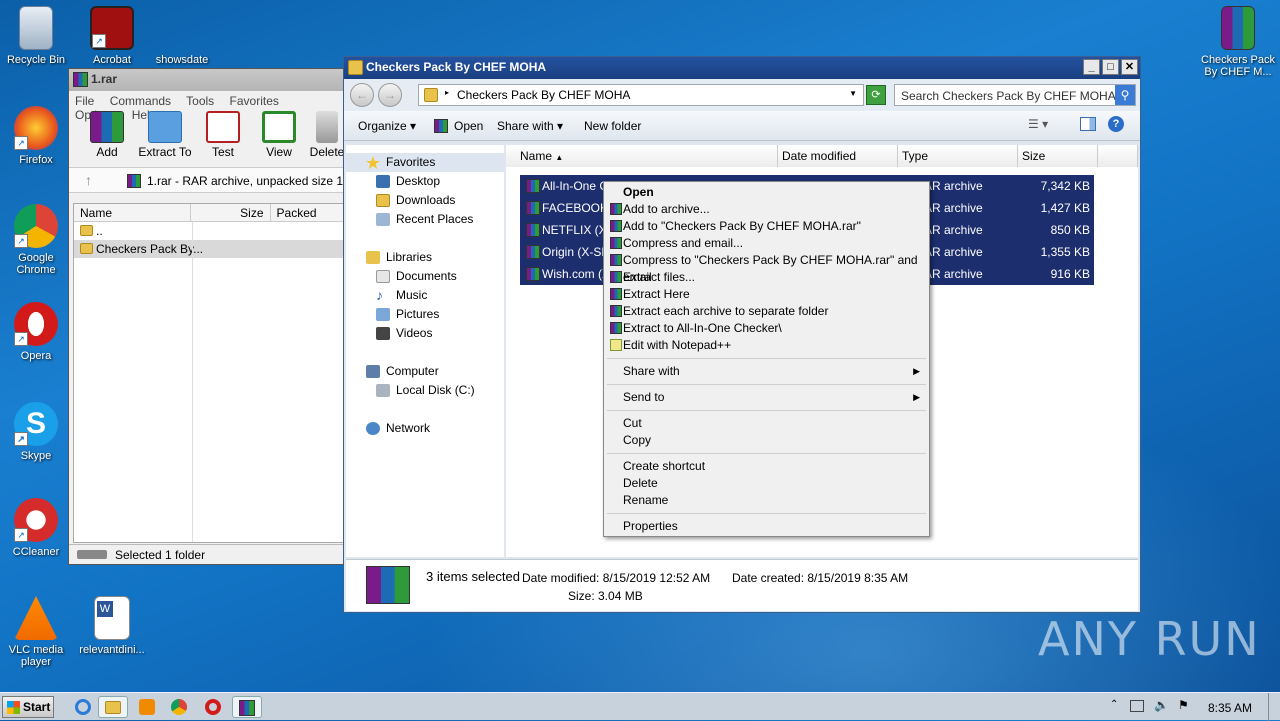 This screenshot has width=1280, height=721. I want to click on show-hidden-icons: ⌃, so click(1114, 704).